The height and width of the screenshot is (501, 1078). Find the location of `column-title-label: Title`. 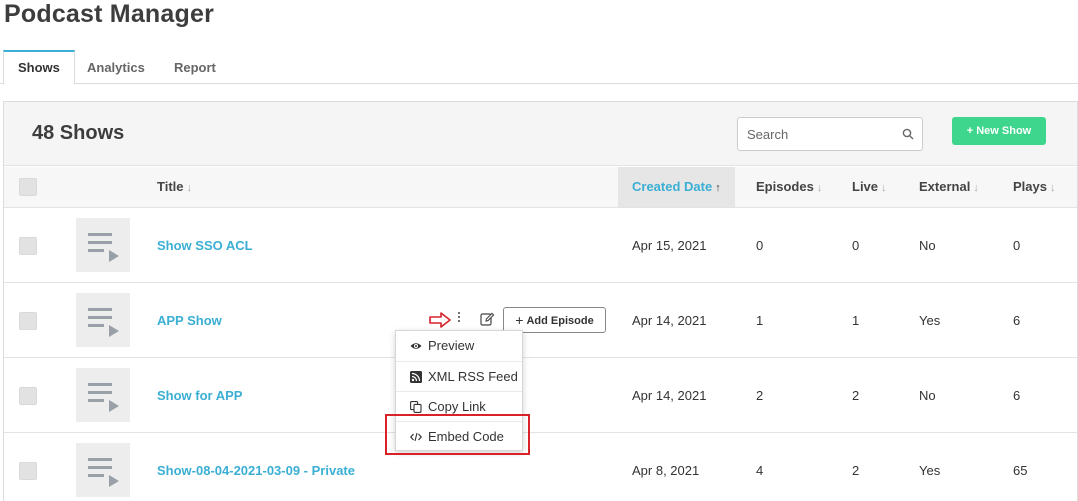

column-title-label: Title is located at coordinates (170, 186).